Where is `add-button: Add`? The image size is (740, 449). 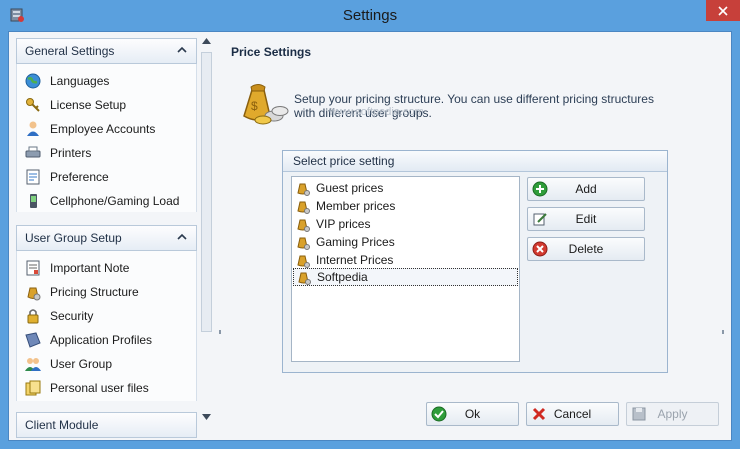
add-button: Add is located at coordinates (586, 189).